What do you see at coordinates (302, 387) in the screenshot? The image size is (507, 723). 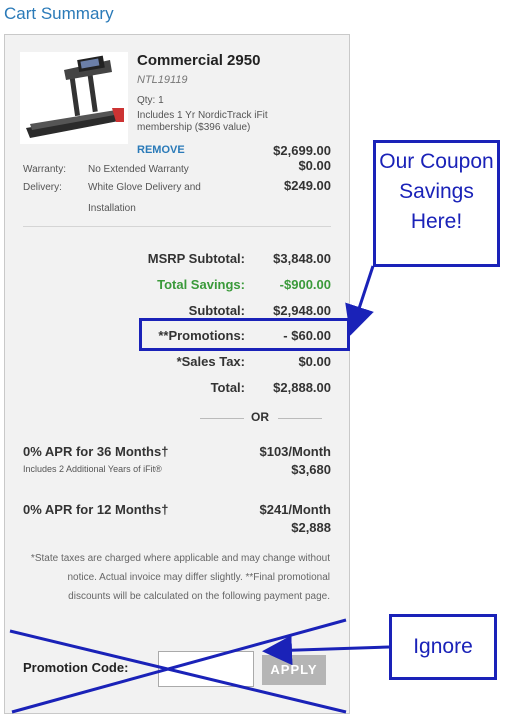 I see `total-amount: $2,888.00` at bounding box center [302, 387].